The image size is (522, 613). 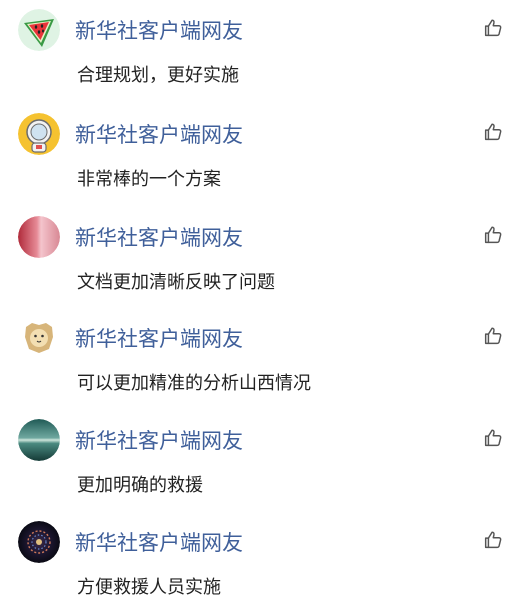 I want to click on comment-text: 更加明确的救援, so click(x=140, y=485).